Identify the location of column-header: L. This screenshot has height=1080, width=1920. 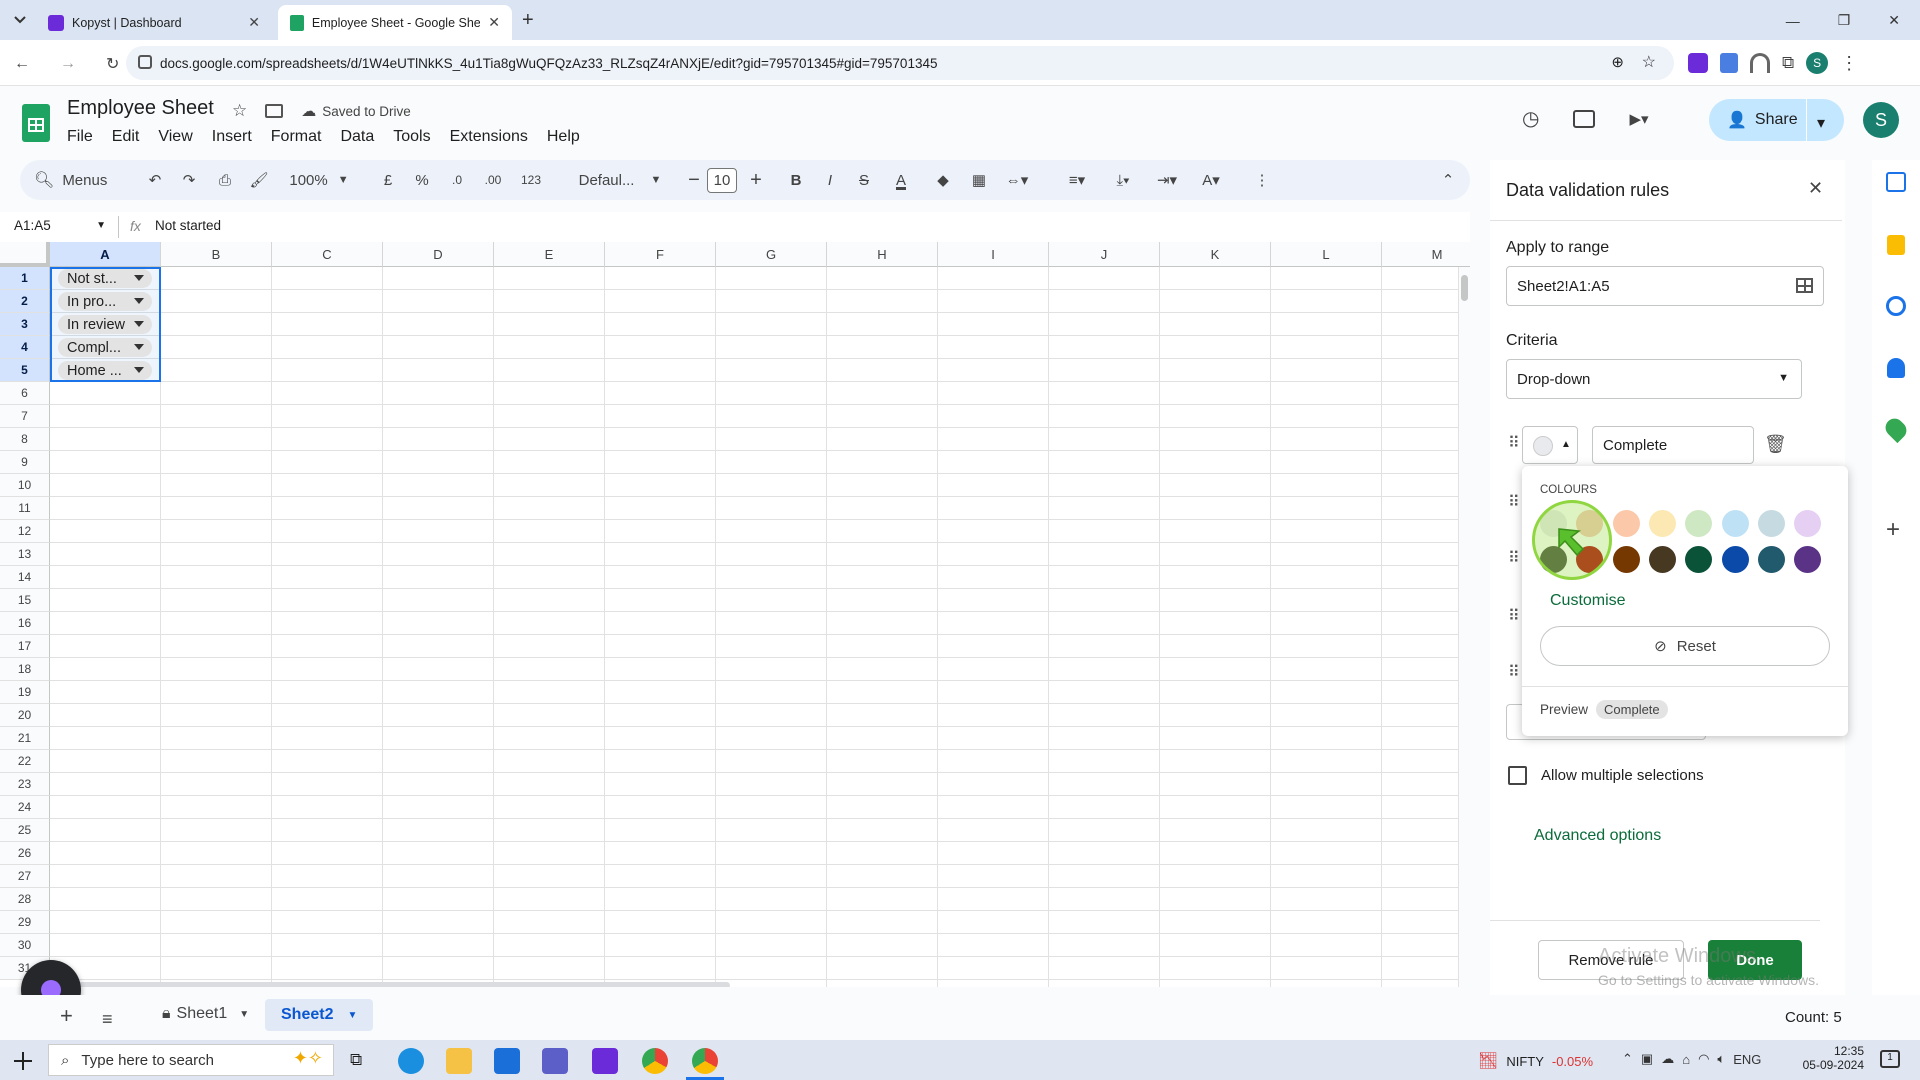
(1326, 254).